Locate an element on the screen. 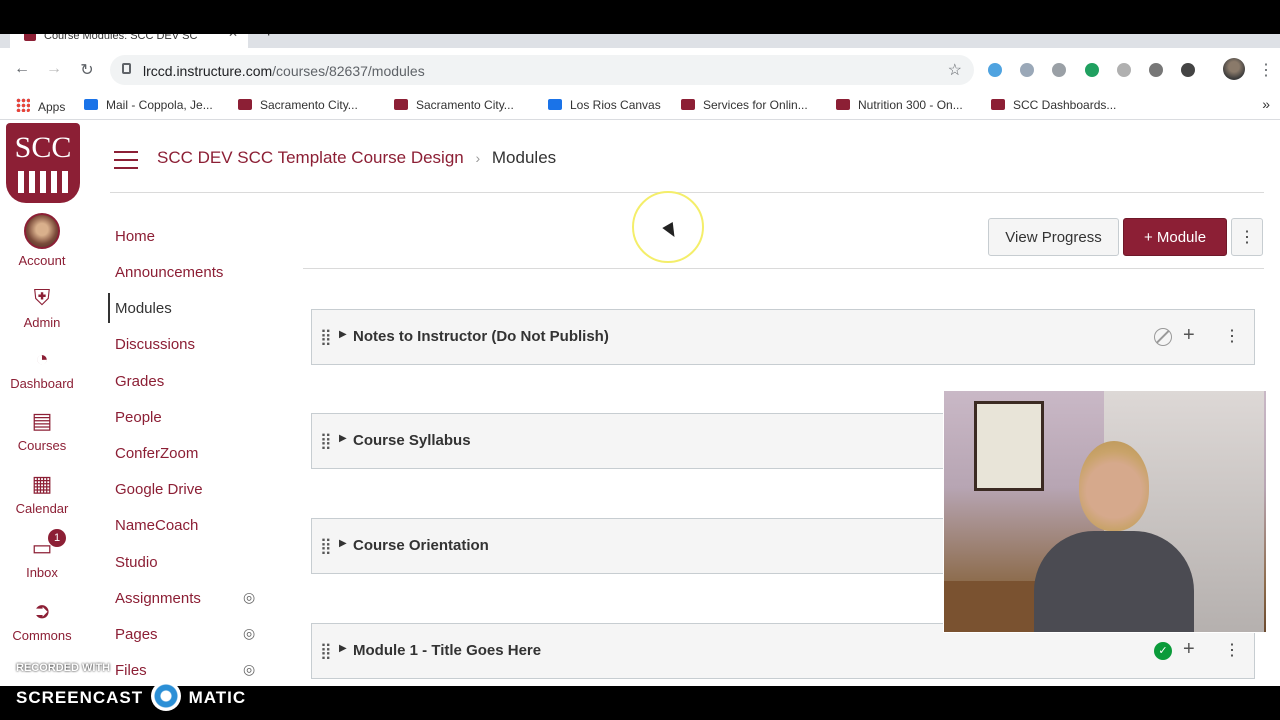 The width and height of the screenshot is (1280, 720). course-nav-home: Home is located at coordinates (135, 236).